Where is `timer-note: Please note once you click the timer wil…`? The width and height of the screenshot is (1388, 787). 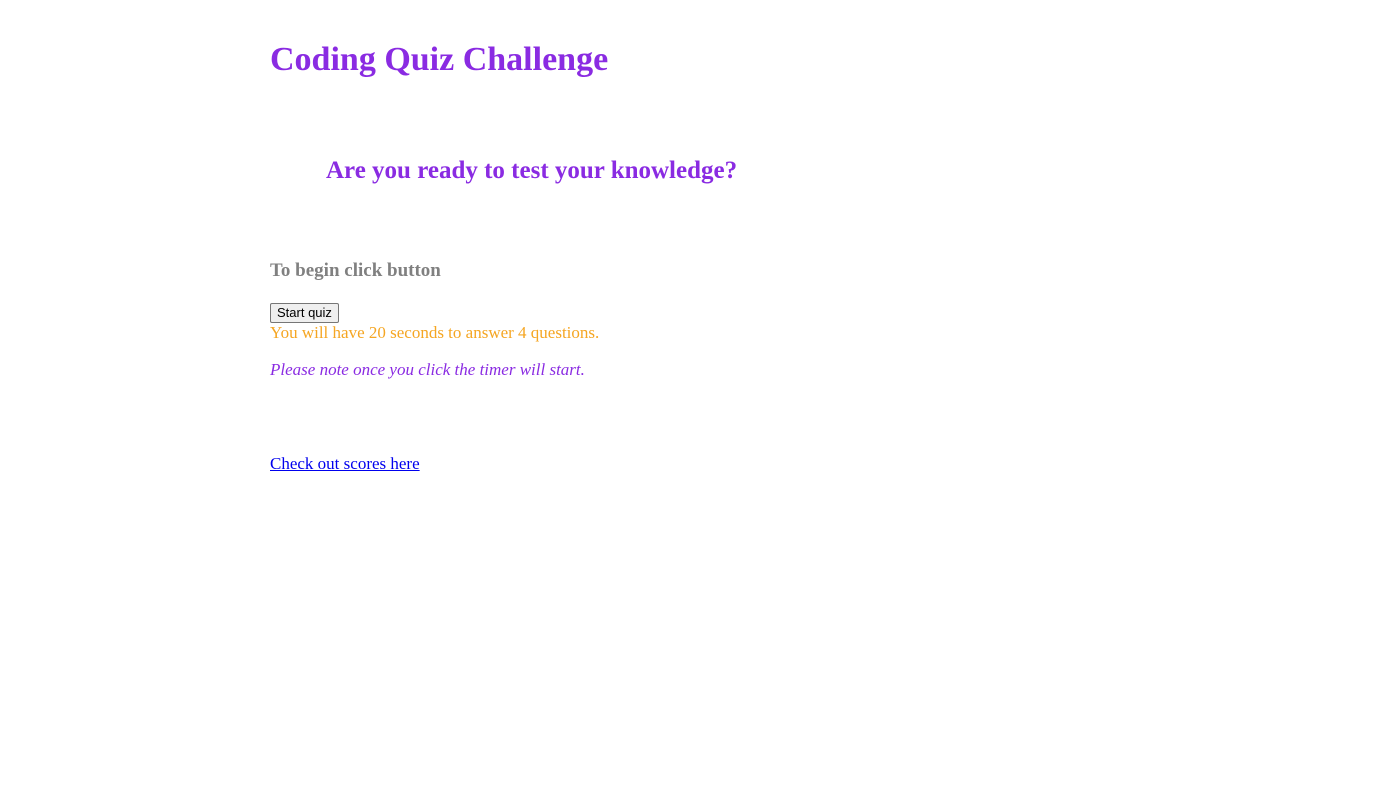
timer-note: Please note once you click the timer wil… is located at coordinates (427, 369).